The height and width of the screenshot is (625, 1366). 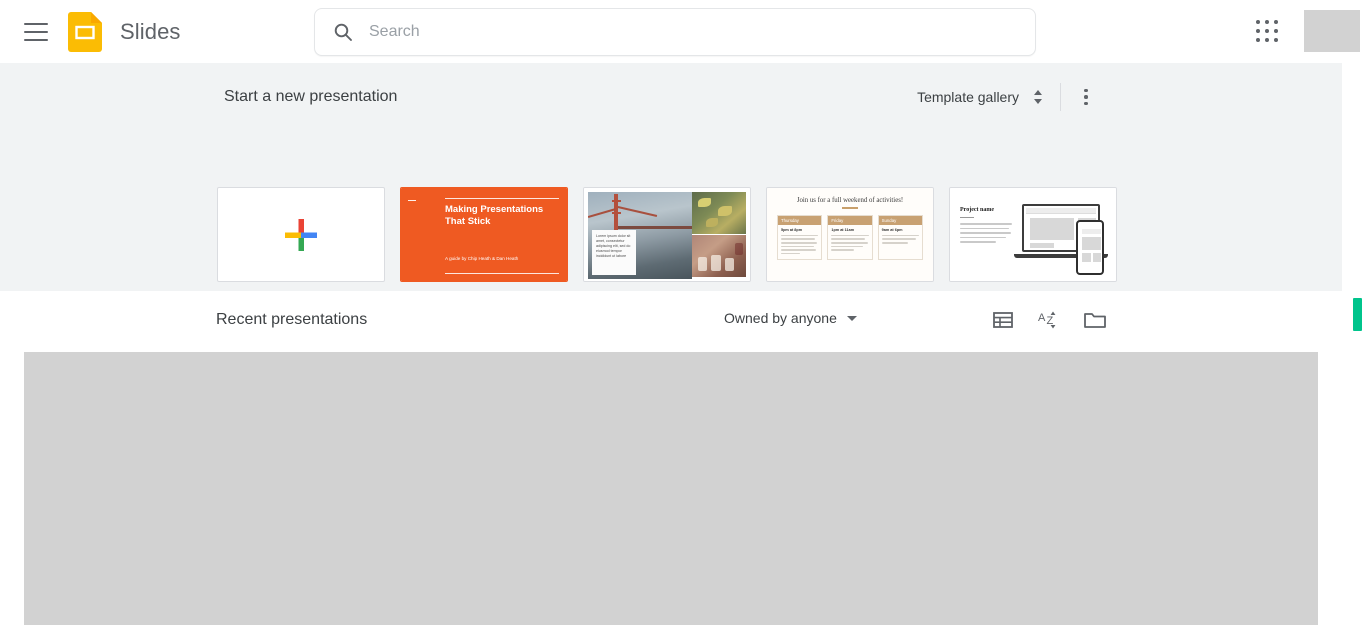 I want to click on column-day: Thursday, so click(x=800, y=220).